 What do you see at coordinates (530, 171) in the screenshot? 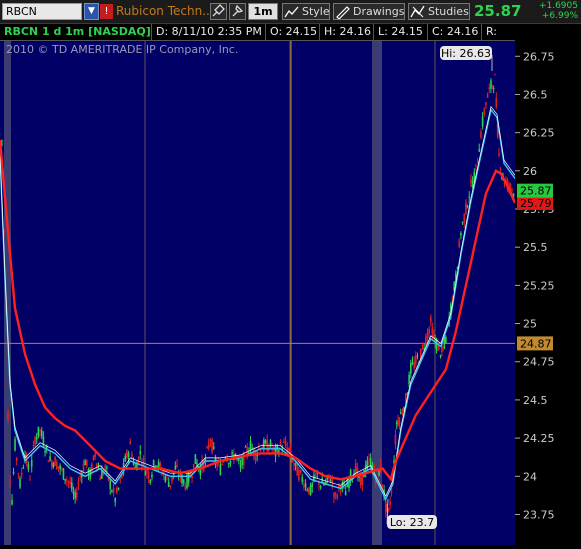
I see `y-tick-label: 26` at bounding box center [530, 171].